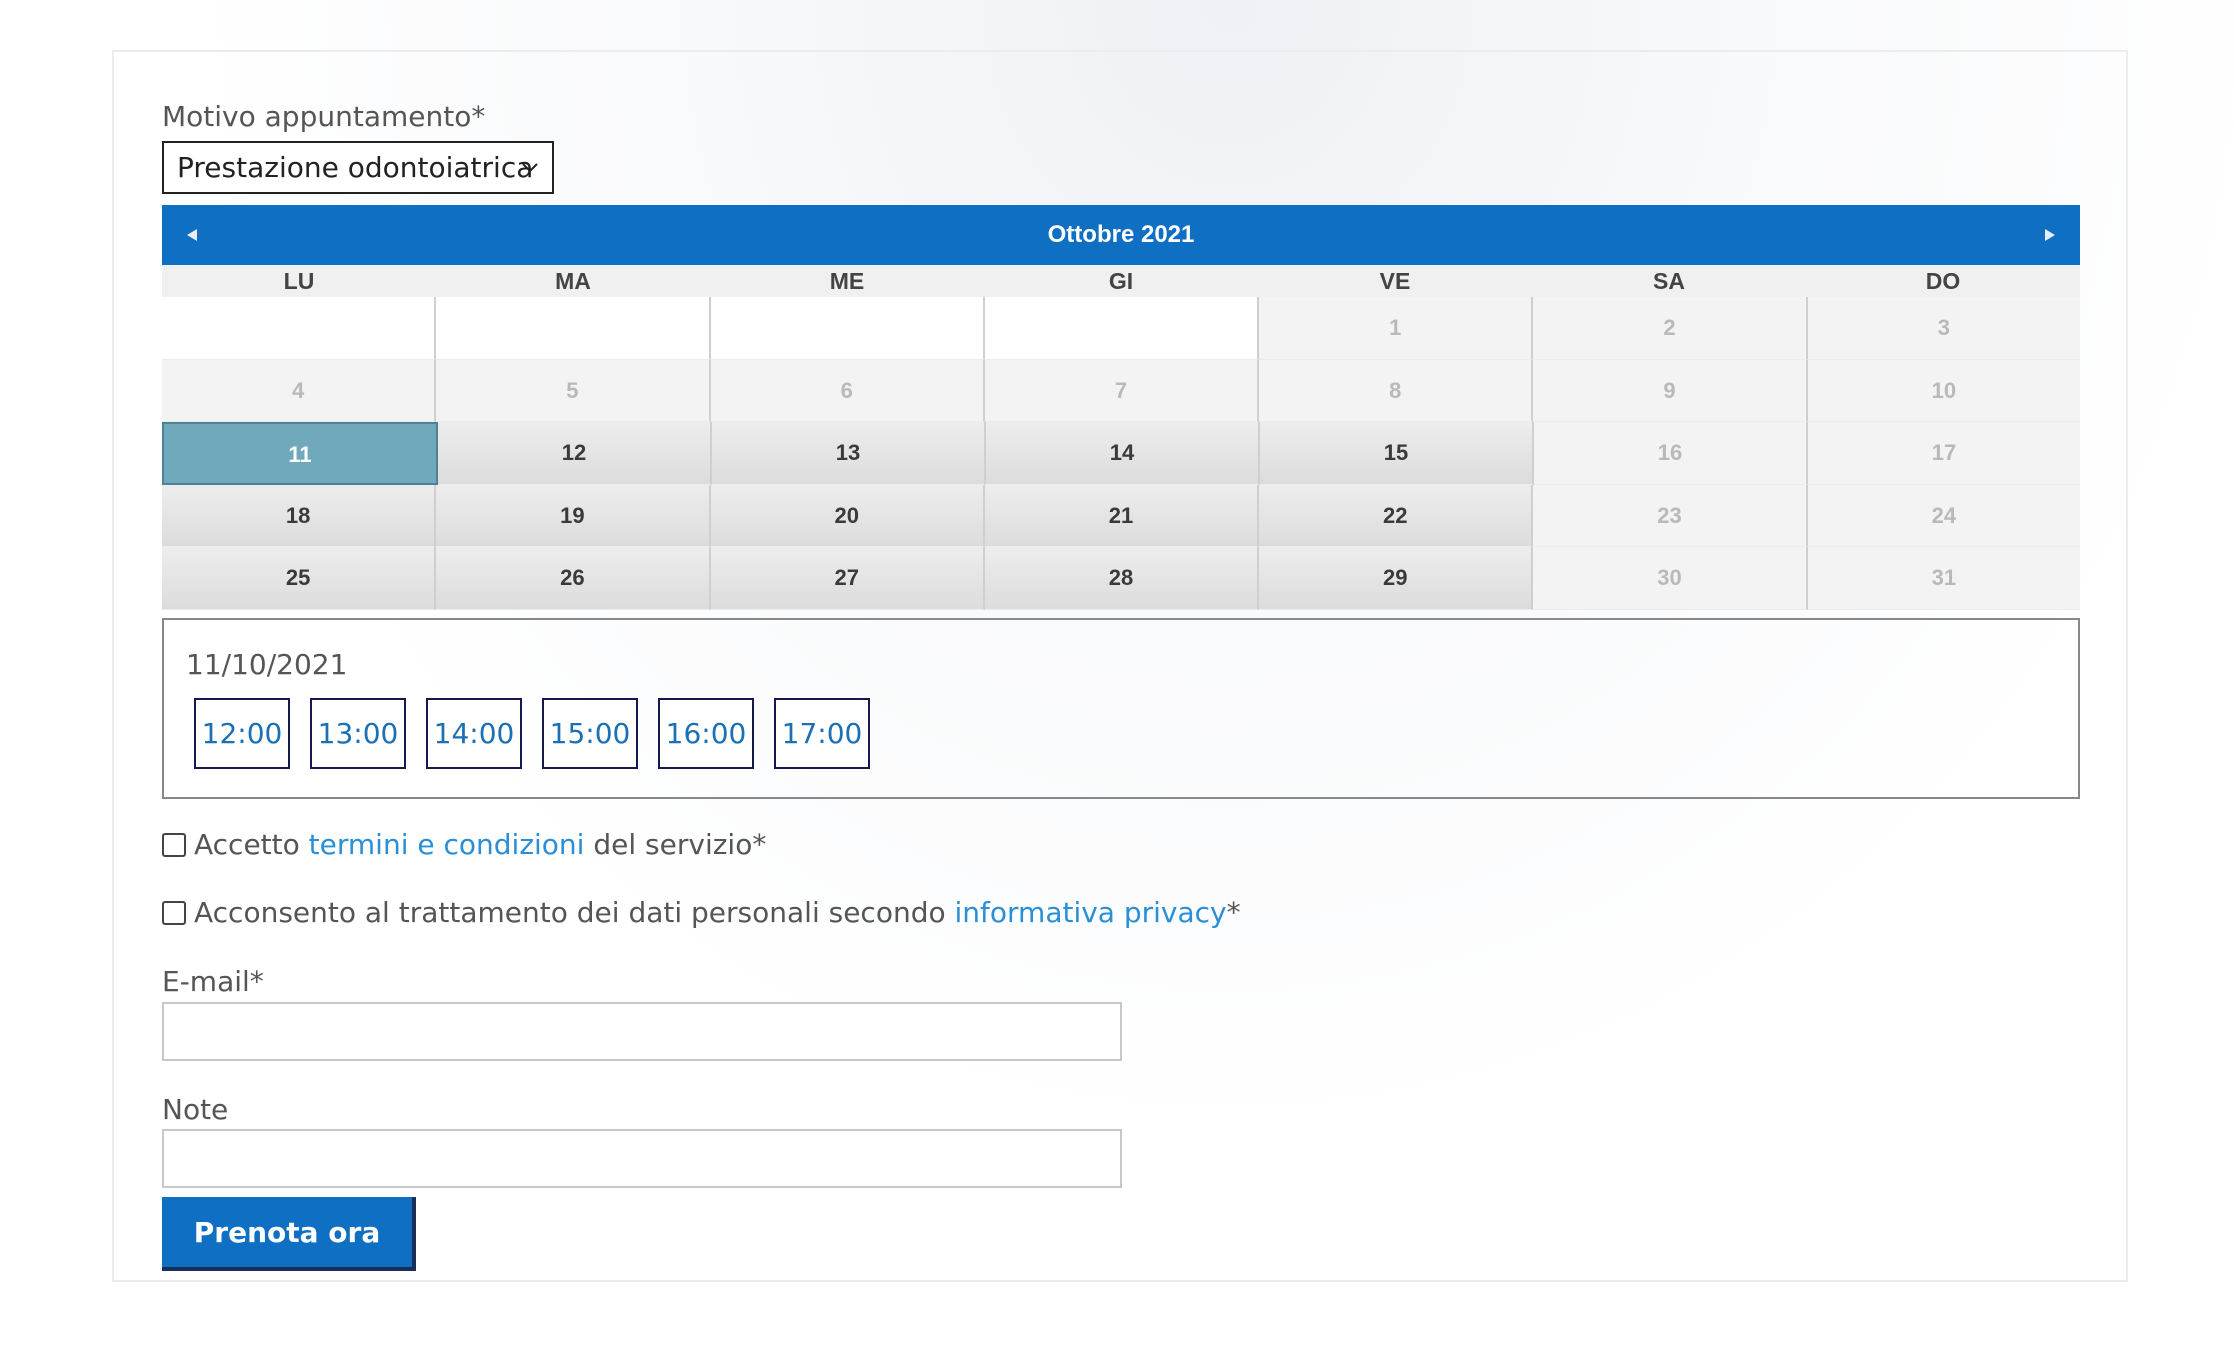 The width and height of the screenshot is (2234, 1347). I want to click on calendar-day-30: 30, so click(1670, 578).